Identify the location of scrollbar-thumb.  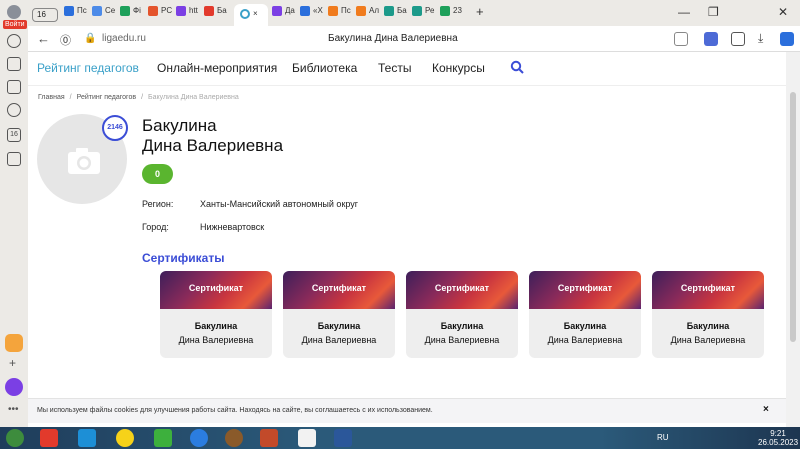
(793, 217).